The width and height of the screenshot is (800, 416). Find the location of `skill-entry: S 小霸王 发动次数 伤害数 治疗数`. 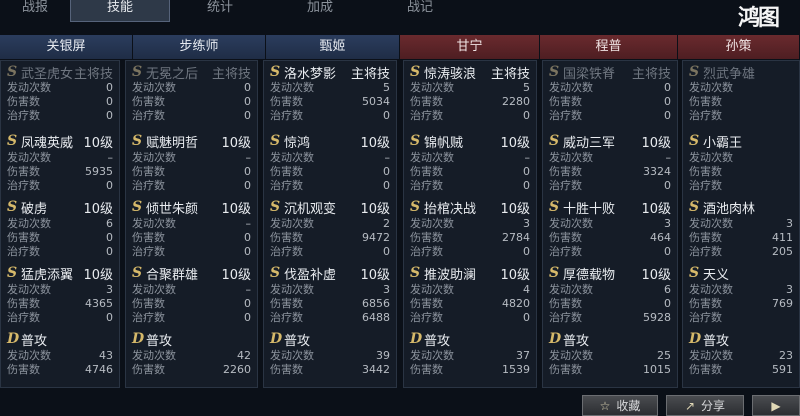

skill-entry: S 小霸王 发动次数 伤害数 治疗数 is located at coordinates (741, 164).